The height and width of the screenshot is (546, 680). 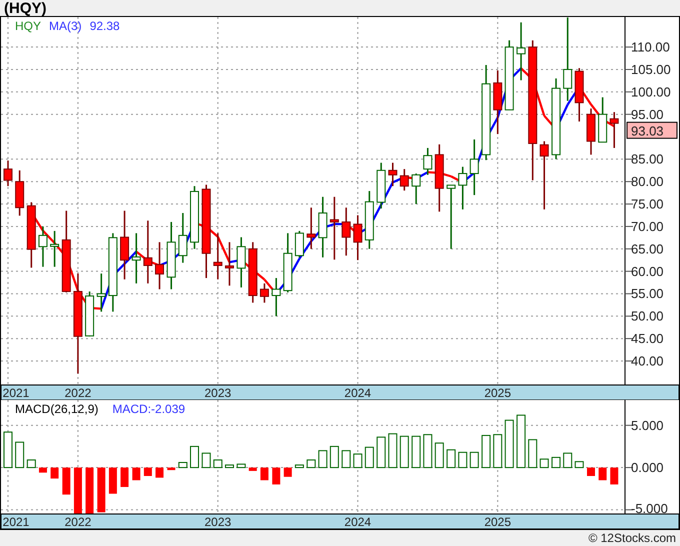 I want to click on moving-average-segment, so click(x=305, y=250).